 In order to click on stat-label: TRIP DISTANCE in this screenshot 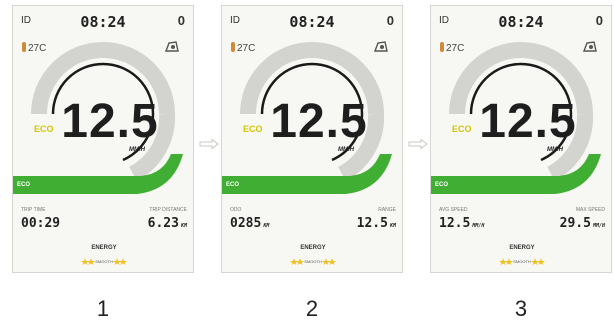, I will do `click(168, 210)`.